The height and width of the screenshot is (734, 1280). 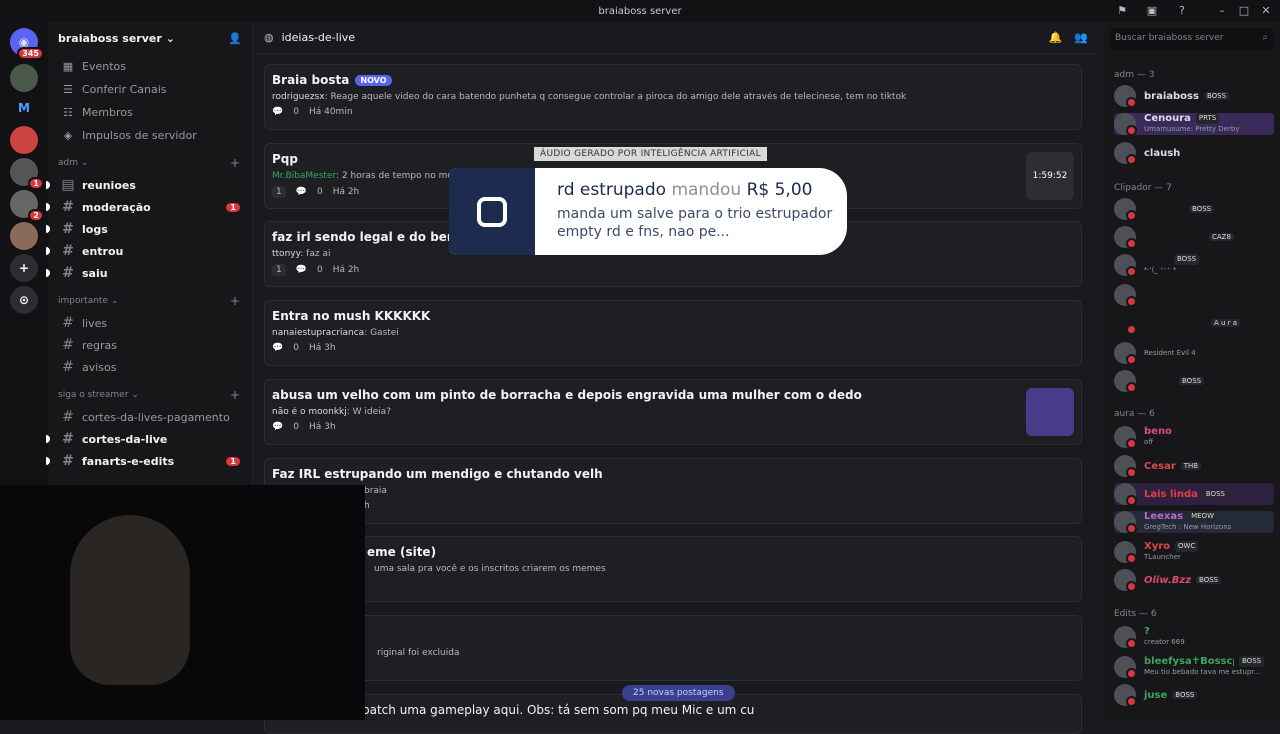 I want to click on channel-lives: # lives, so click(x=150, y=323).